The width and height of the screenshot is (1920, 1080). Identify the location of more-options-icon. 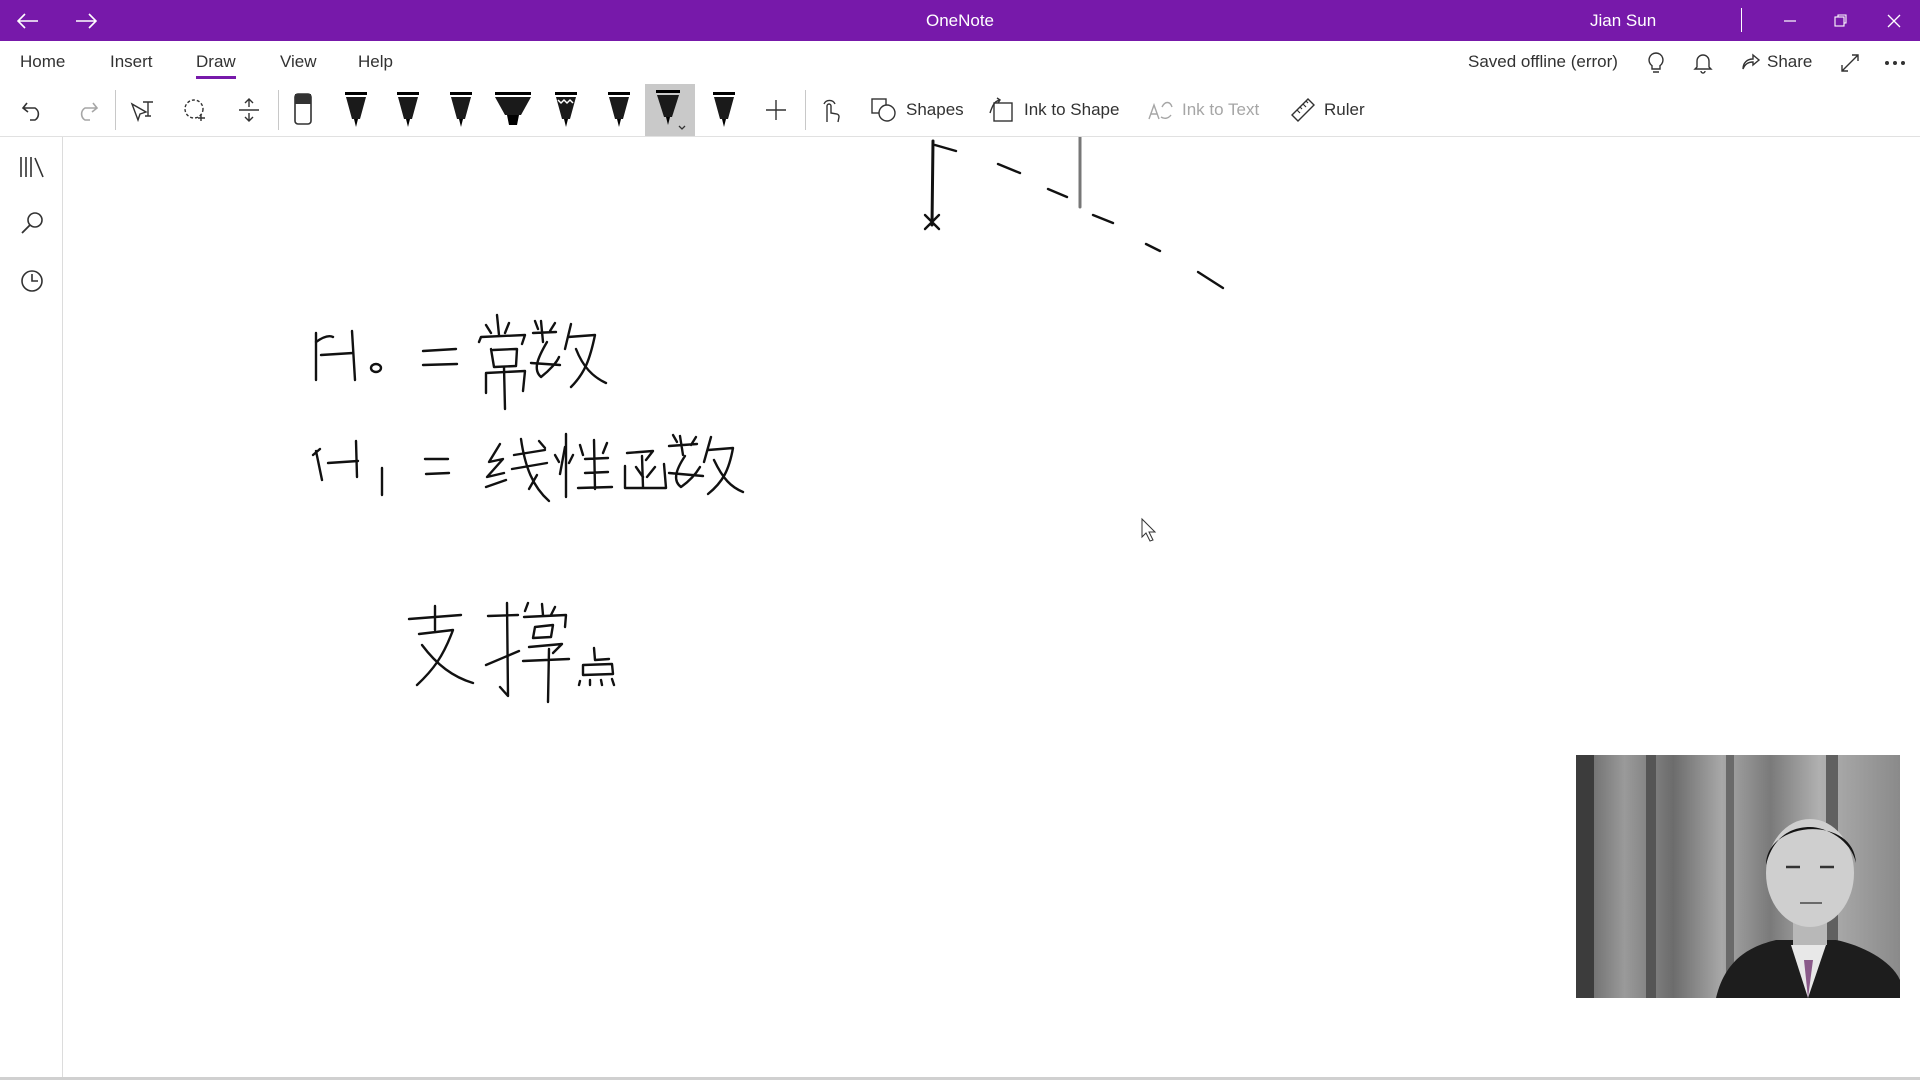
(1895, 63).